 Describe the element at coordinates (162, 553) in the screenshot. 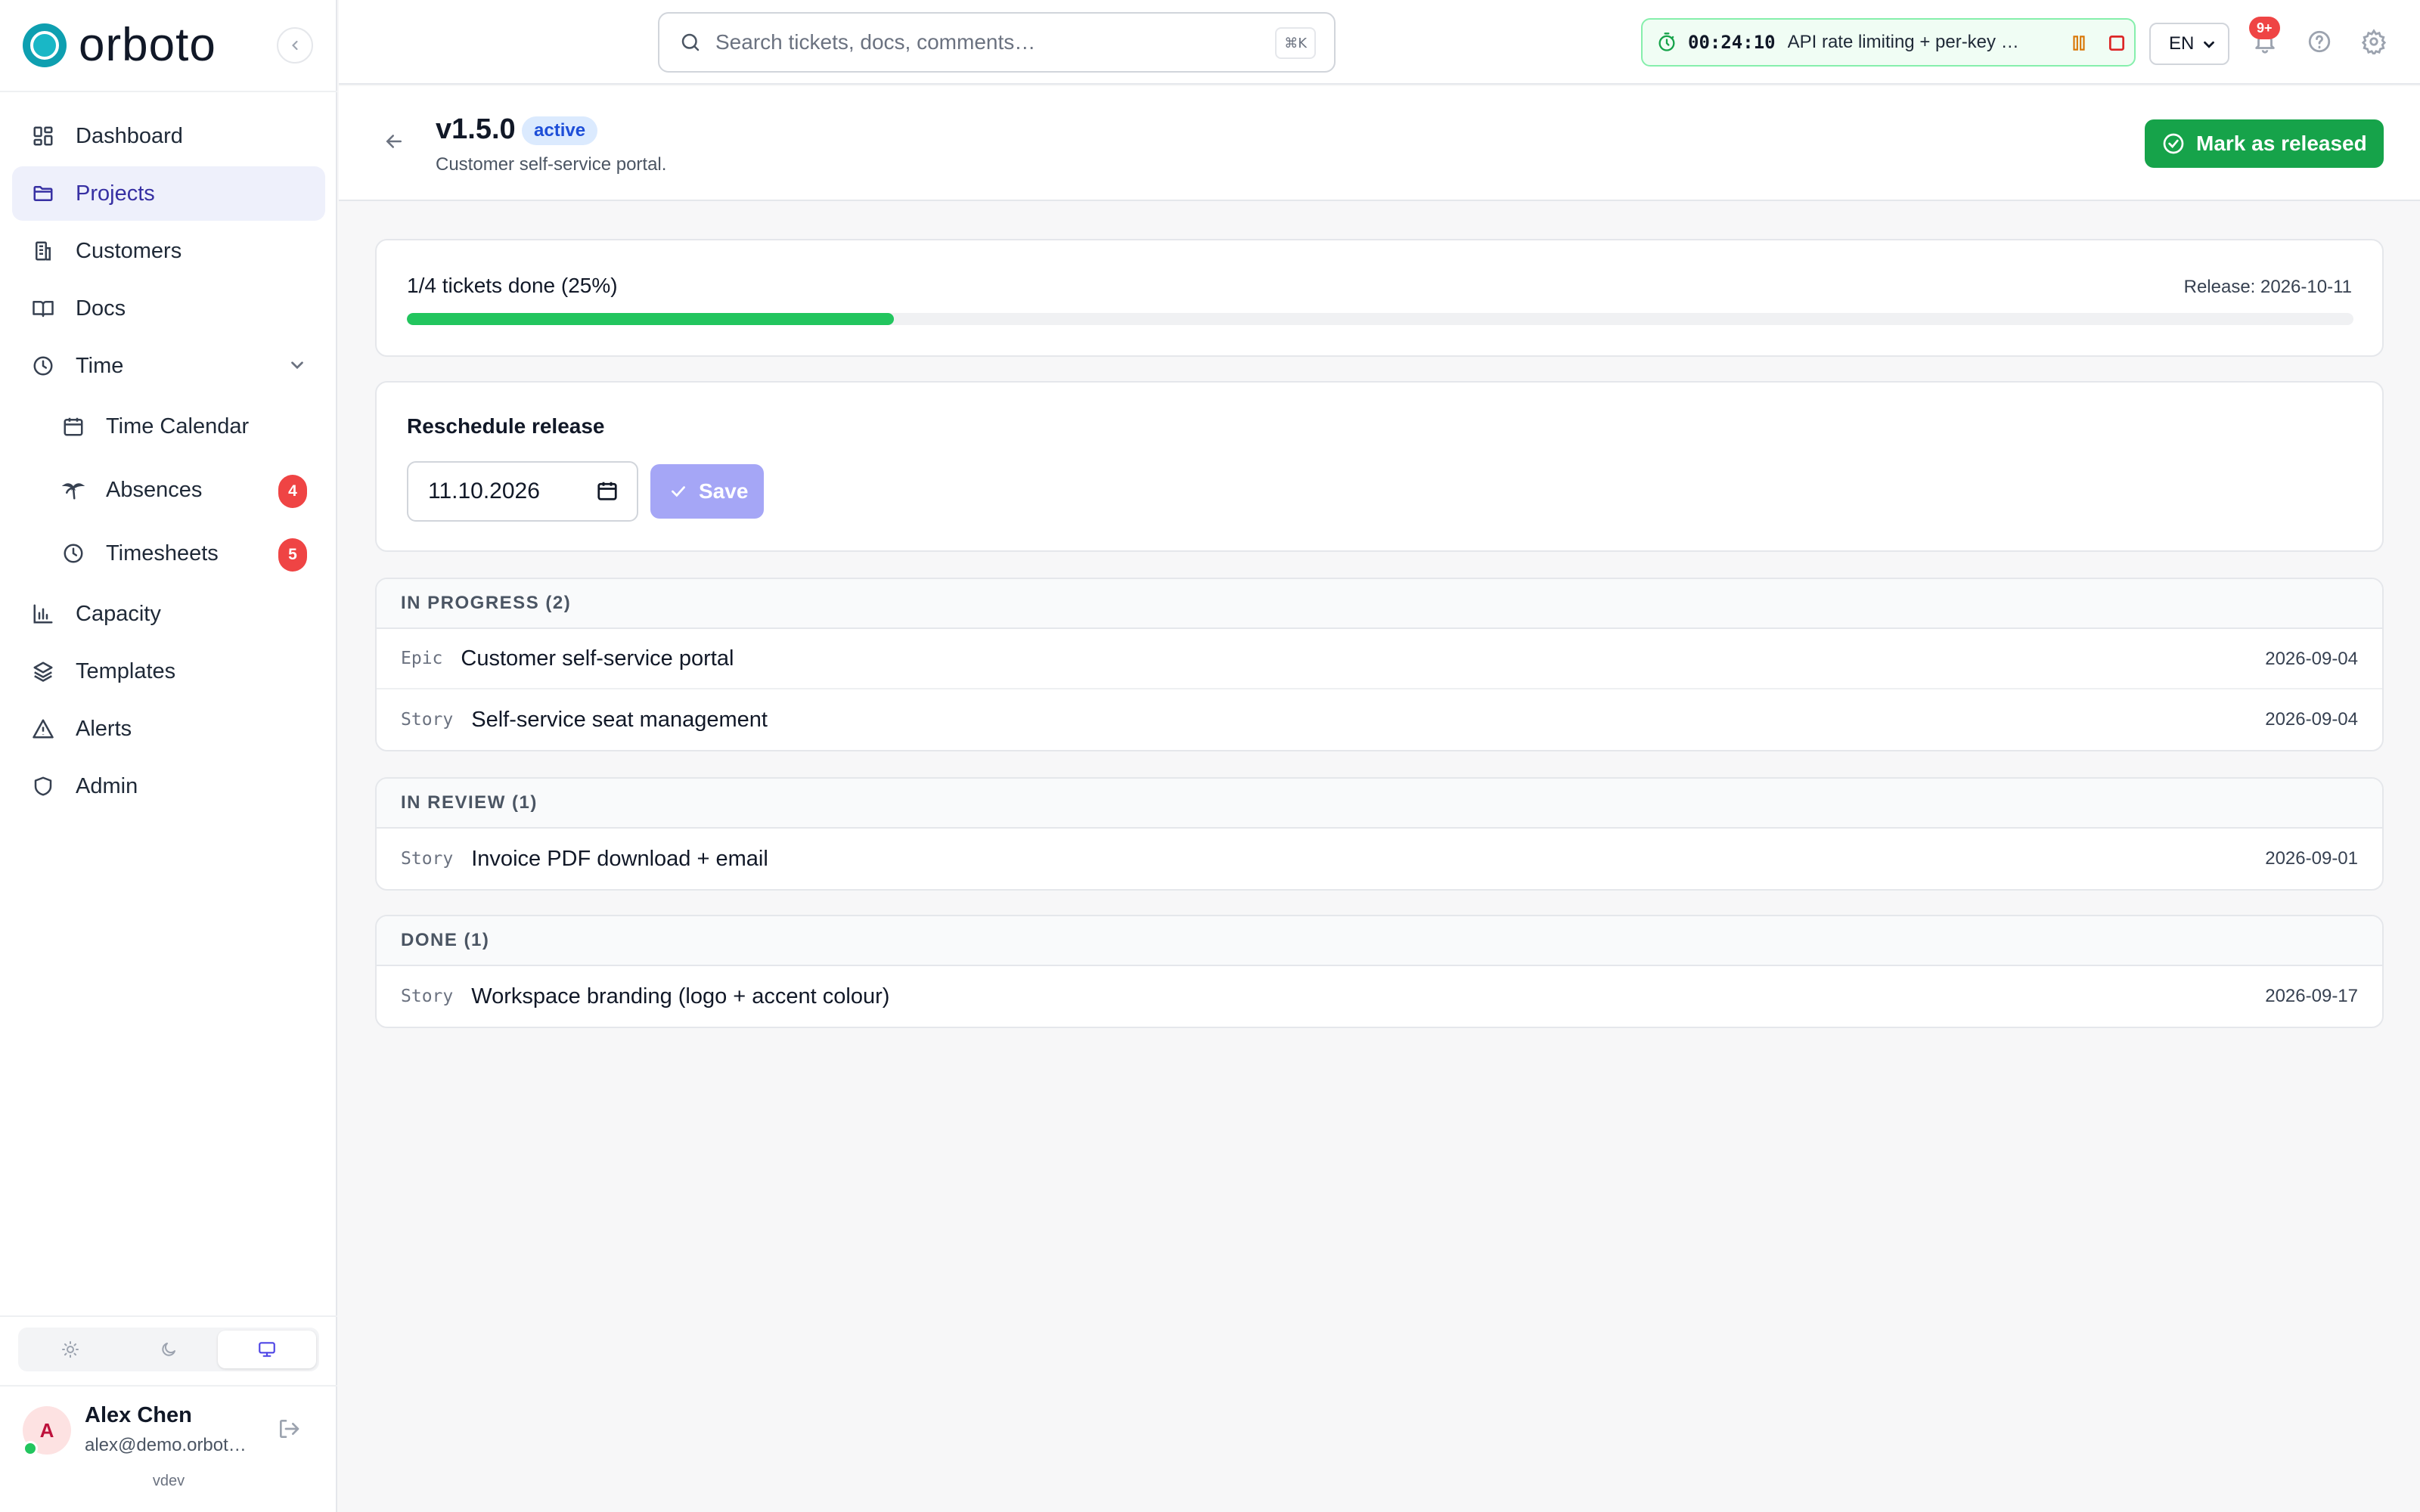

I see `sidebar-item-label: Timesheets` at that location.